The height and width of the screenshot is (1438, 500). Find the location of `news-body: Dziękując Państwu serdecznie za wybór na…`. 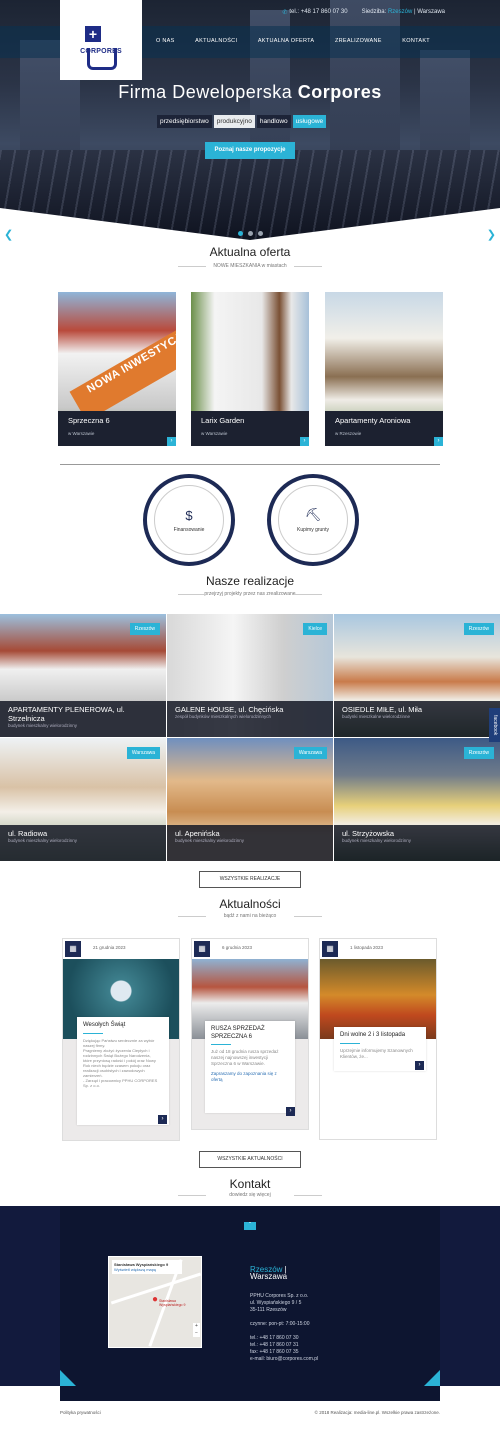

news-body: Dziękując Państwu serdecznie za wybór na… is located at coordinates (120, 1062).